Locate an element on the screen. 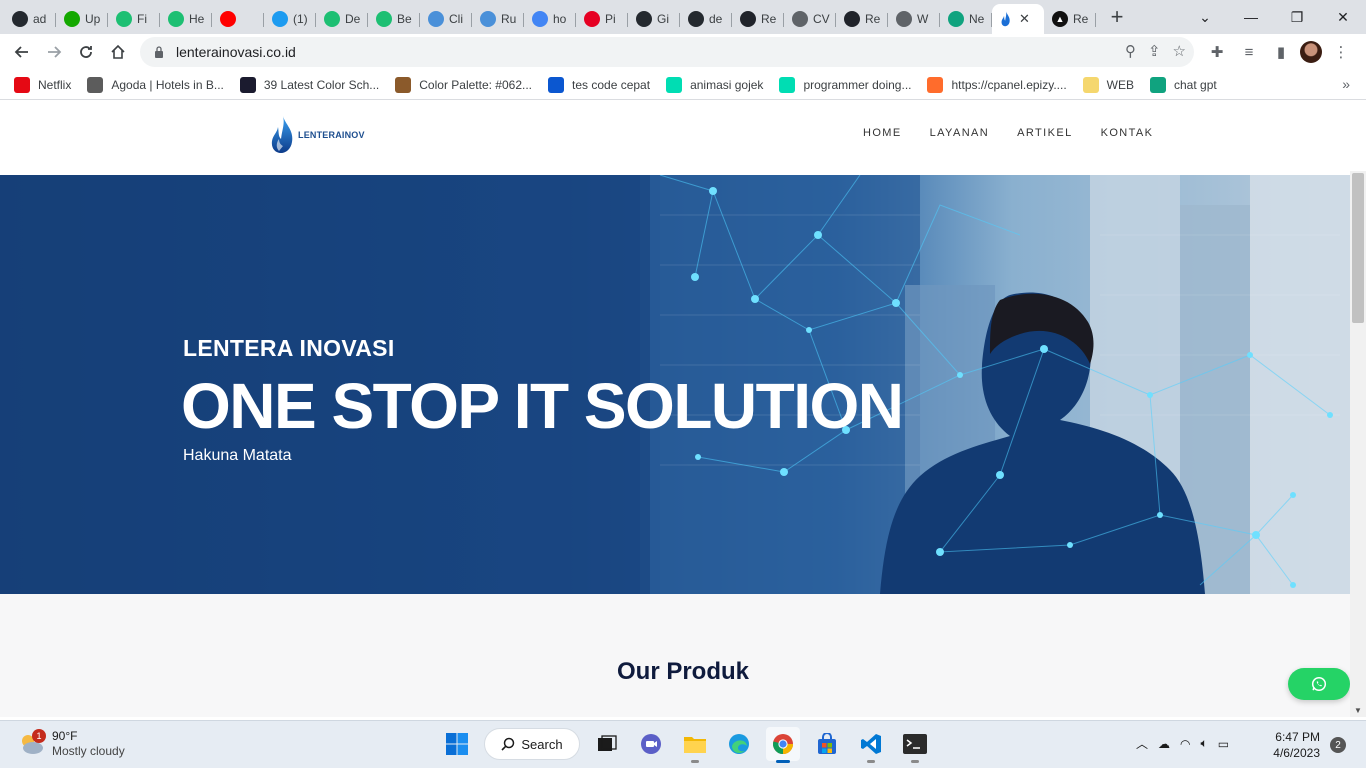 This screenshot has height=768, width=1366. tab-title: Pi is located at coordinates (610, 19).